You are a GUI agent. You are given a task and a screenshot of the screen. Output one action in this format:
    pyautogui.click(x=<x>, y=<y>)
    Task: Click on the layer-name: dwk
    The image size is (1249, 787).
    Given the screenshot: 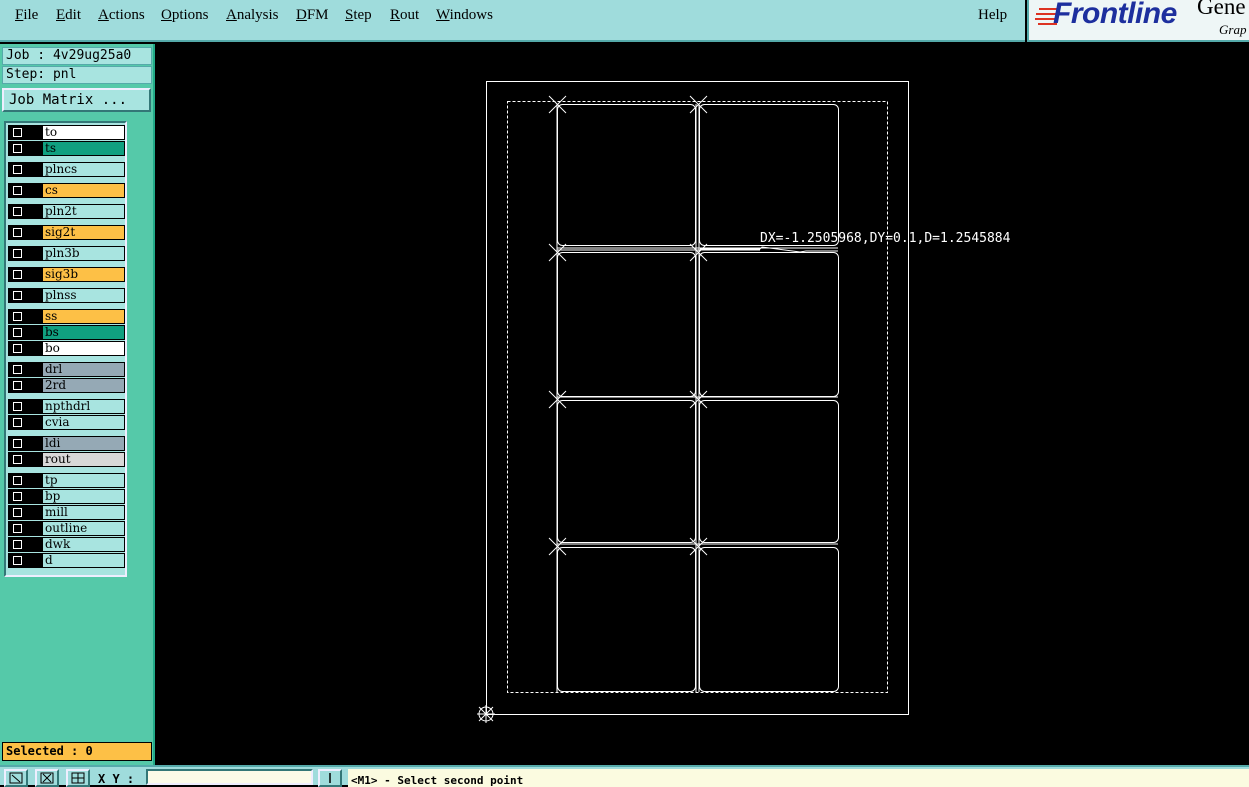 What is the action you would take?
    pyautogui.click(x=83, y=544)
    